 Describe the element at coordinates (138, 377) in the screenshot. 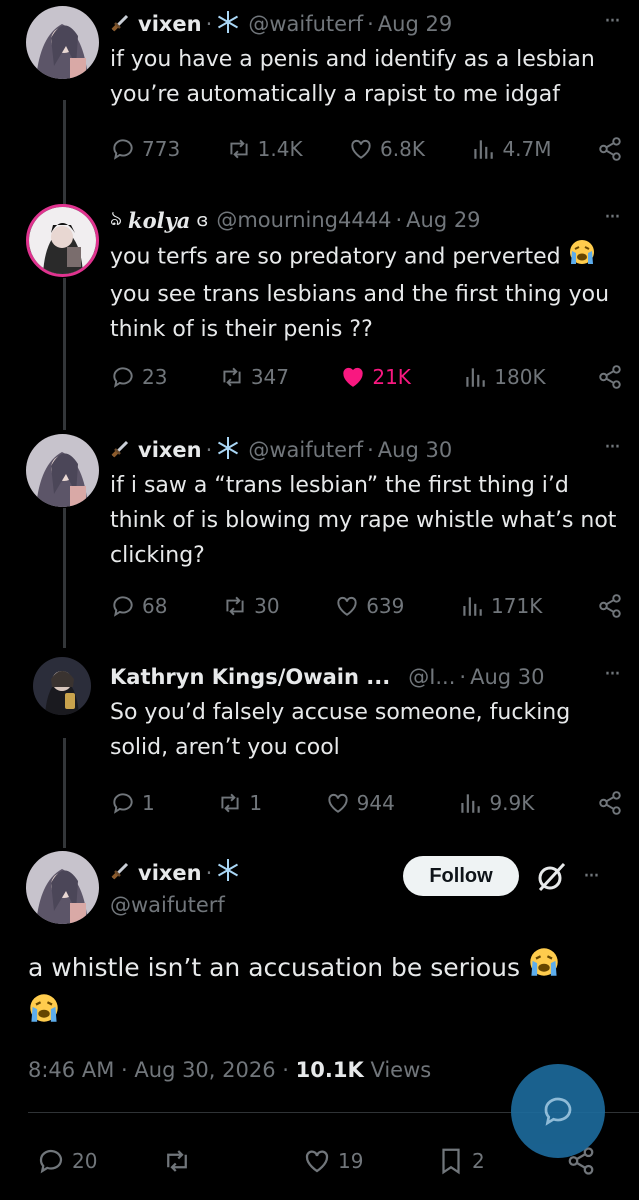

I see `reply-button: 23` at that location.